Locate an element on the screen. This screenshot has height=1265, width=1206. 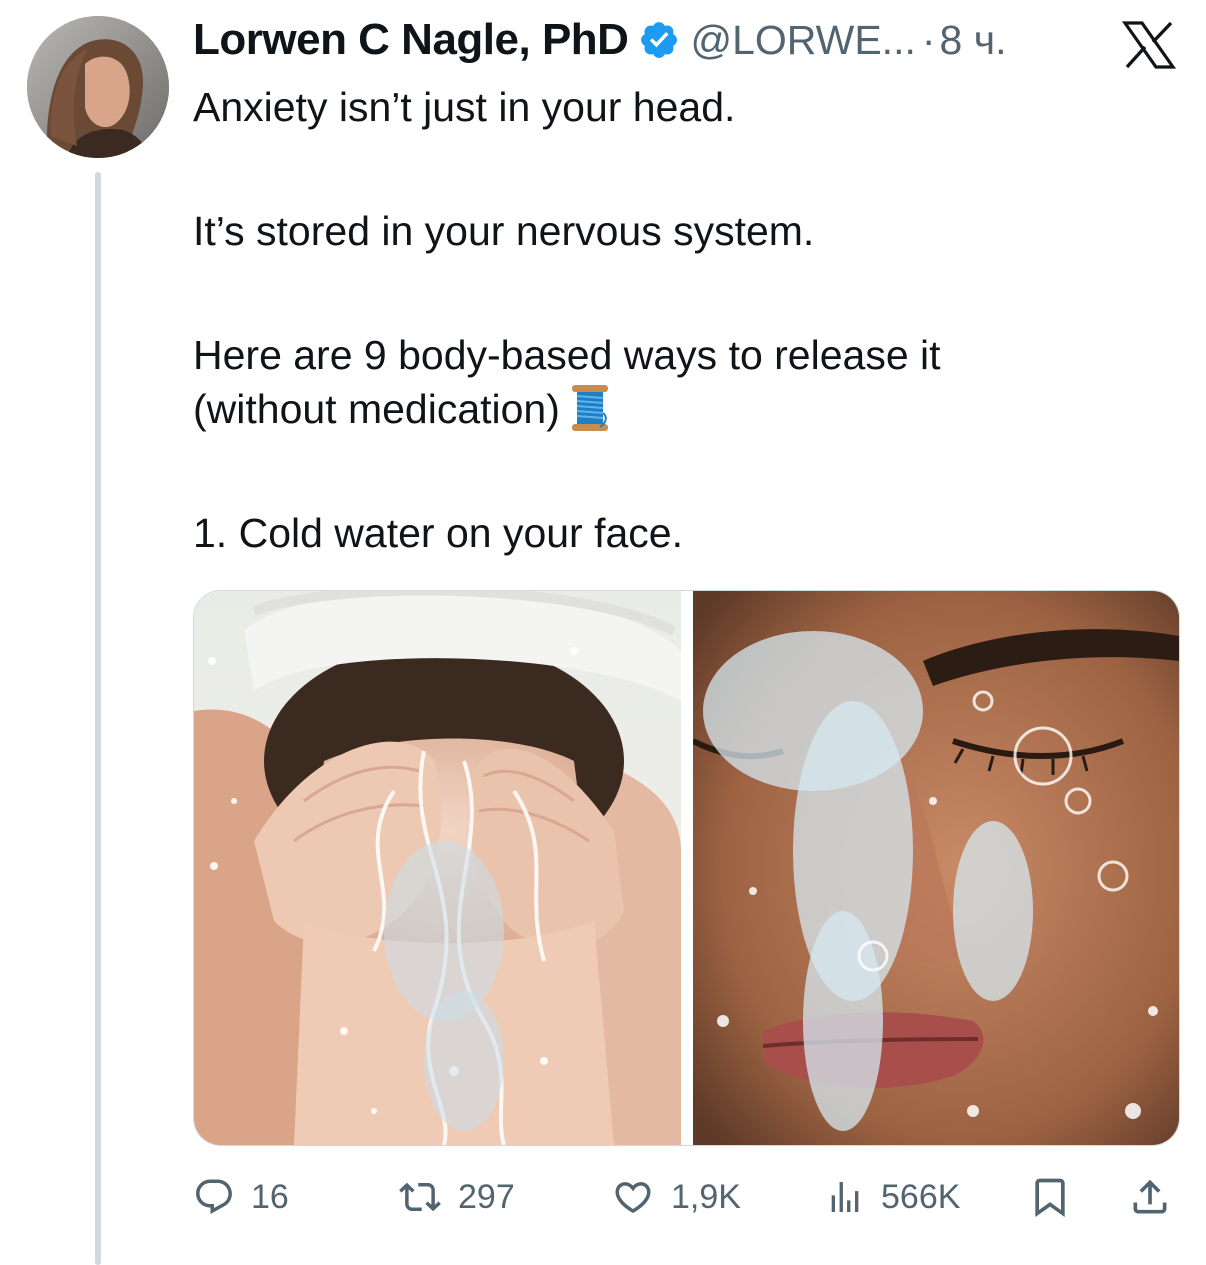
repost-count: 297 is located at coordinates (486, 1196).